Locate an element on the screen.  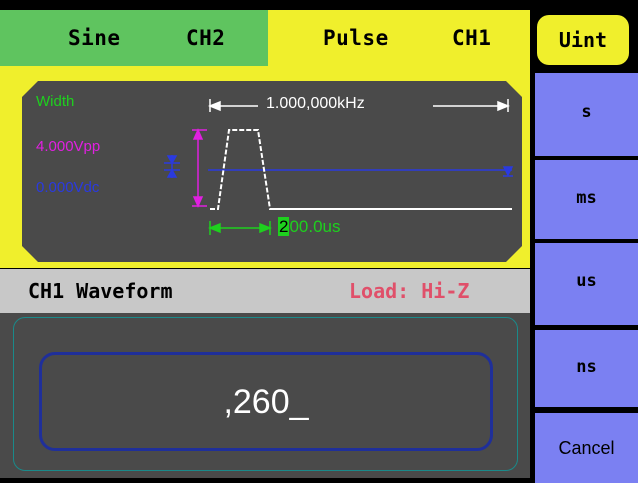
cancel-button: Cancel is located at coordinates (586, 448).